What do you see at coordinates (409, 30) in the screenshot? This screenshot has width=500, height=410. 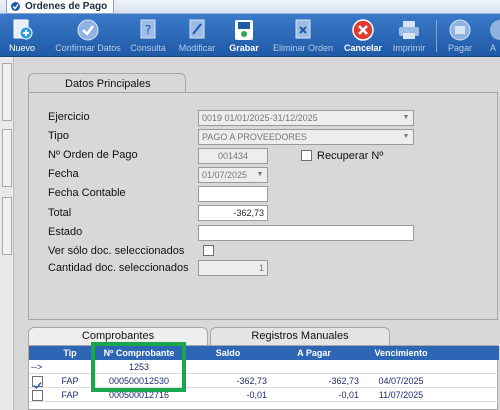 I see `printer-icon` at bounding box center [409, 30].